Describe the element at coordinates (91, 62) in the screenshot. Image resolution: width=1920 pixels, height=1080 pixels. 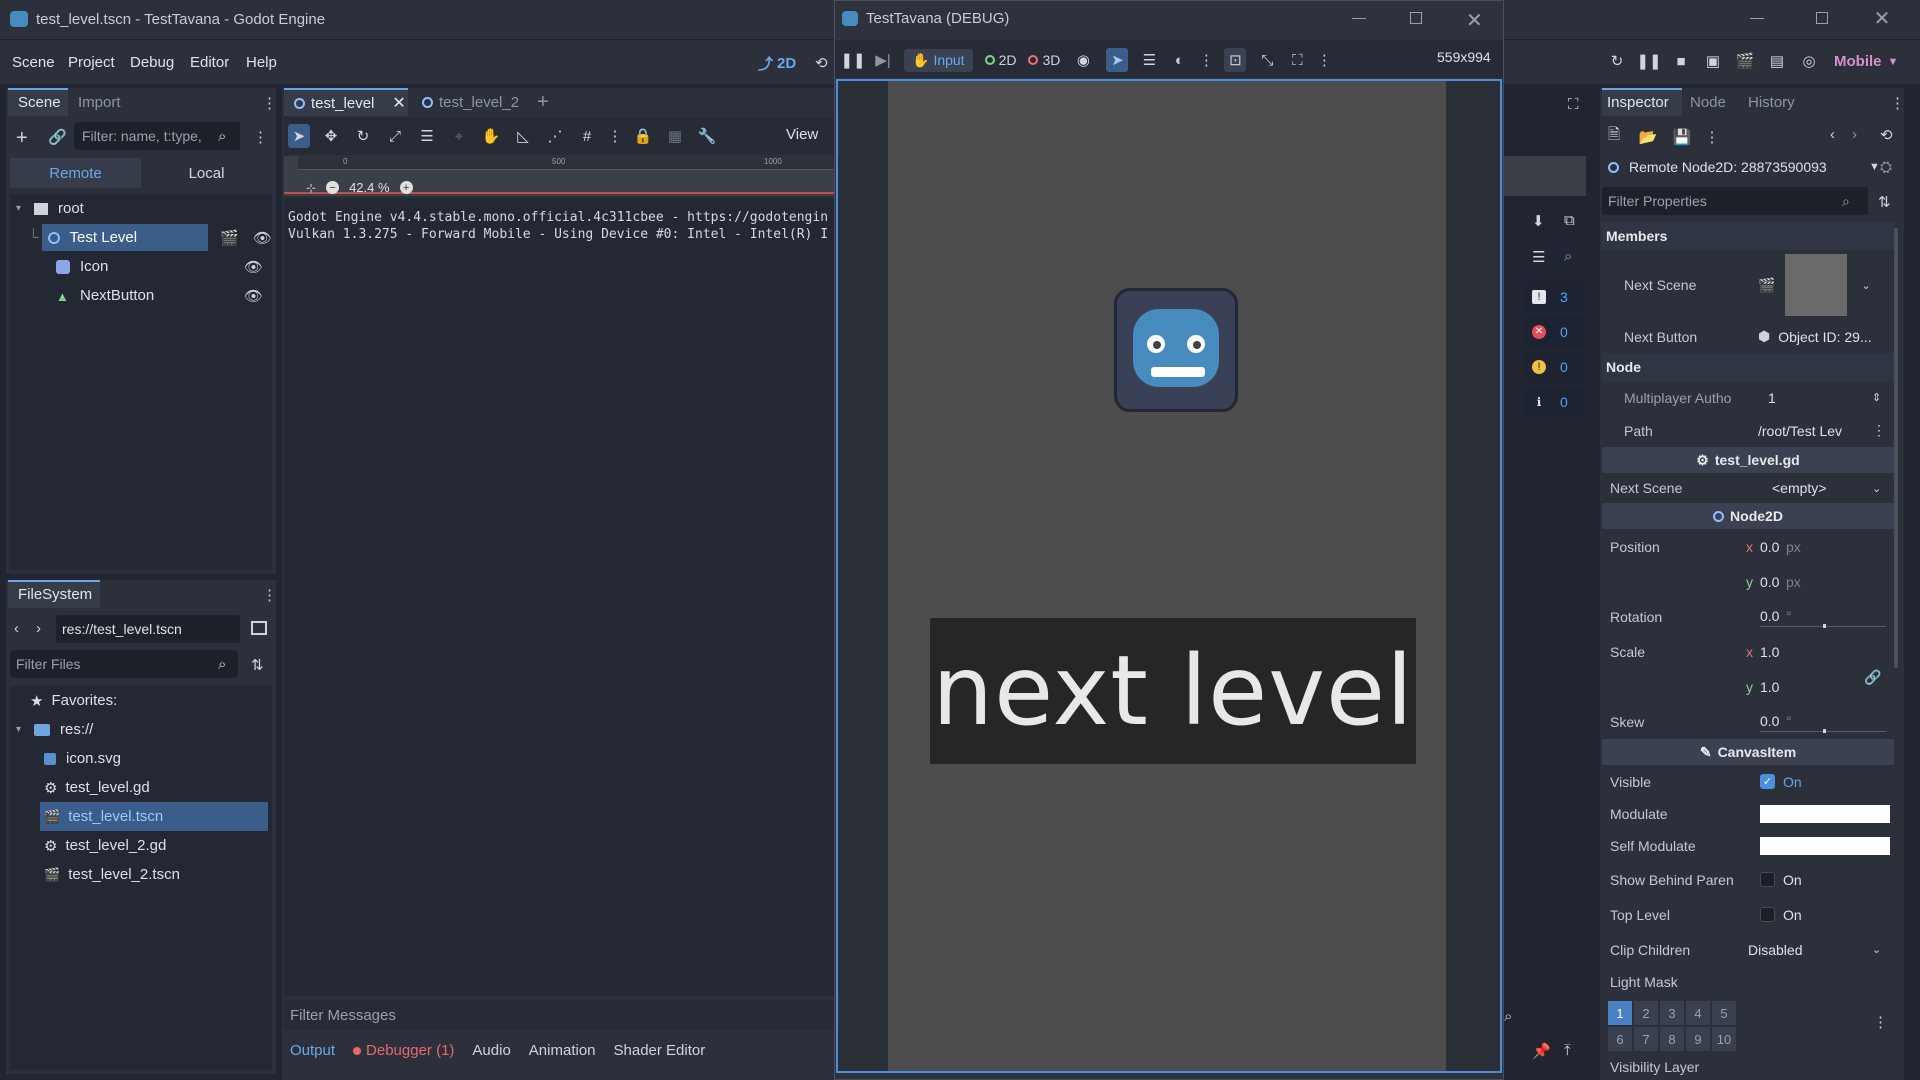
I see `menu-project: Project` at that location.